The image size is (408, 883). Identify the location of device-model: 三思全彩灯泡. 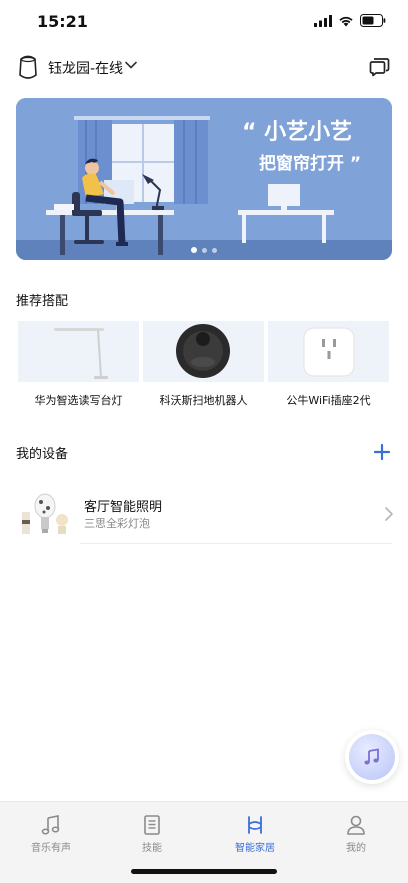
(117, 523).